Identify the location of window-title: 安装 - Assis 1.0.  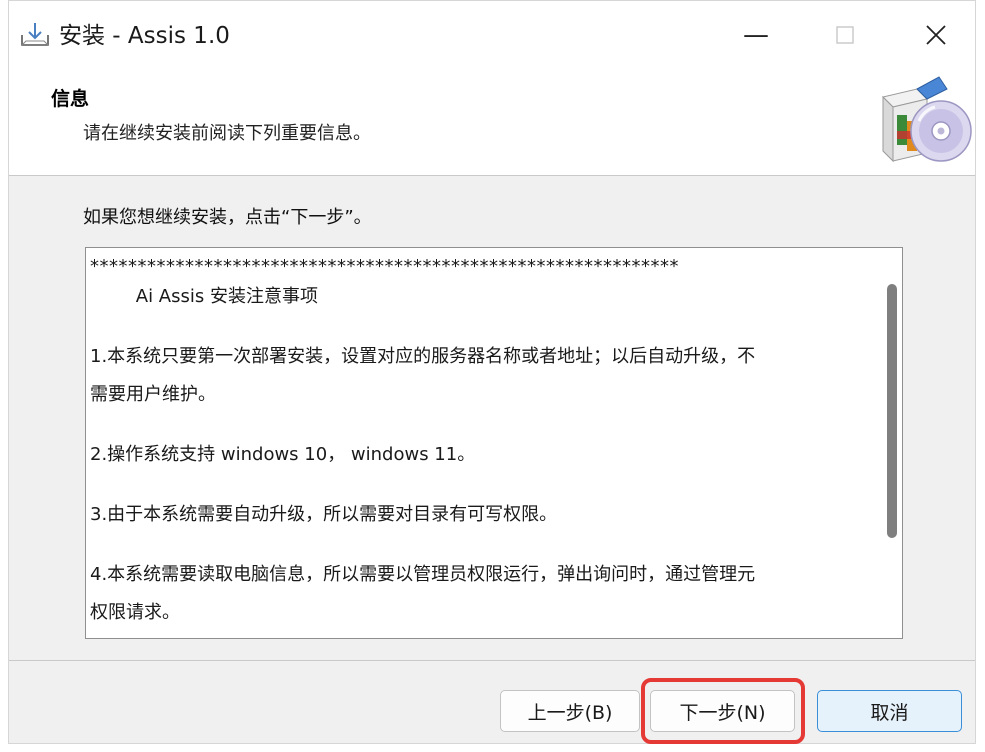
(144, 36).